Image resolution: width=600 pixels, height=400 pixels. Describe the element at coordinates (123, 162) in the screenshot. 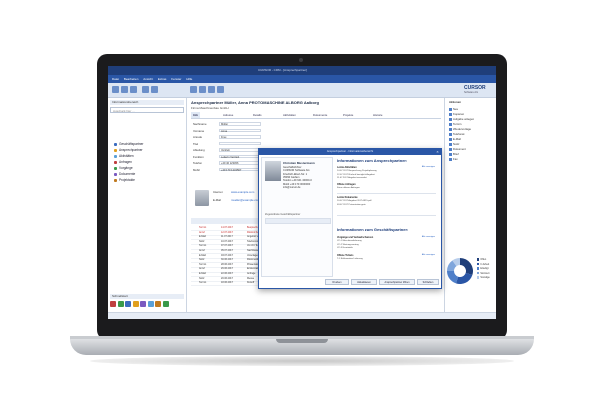

I see `nav-item: Anfragen` at that location.